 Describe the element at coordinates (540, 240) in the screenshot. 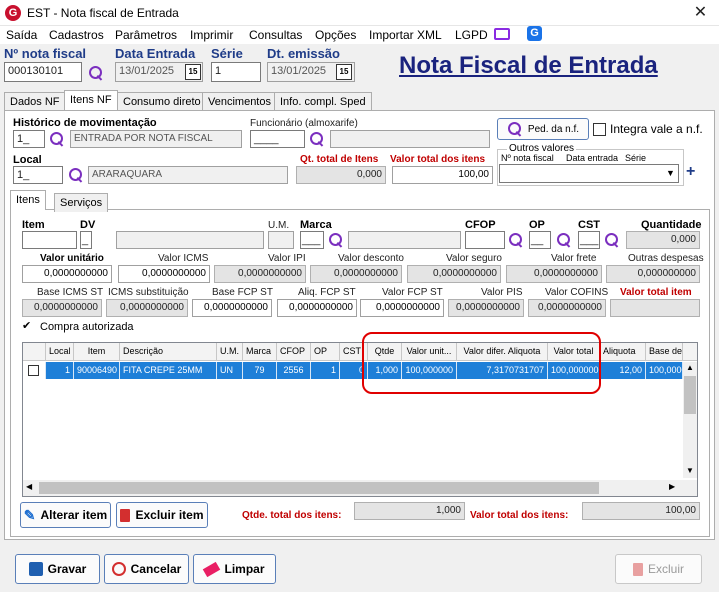

I see `op-input: __` at that location.